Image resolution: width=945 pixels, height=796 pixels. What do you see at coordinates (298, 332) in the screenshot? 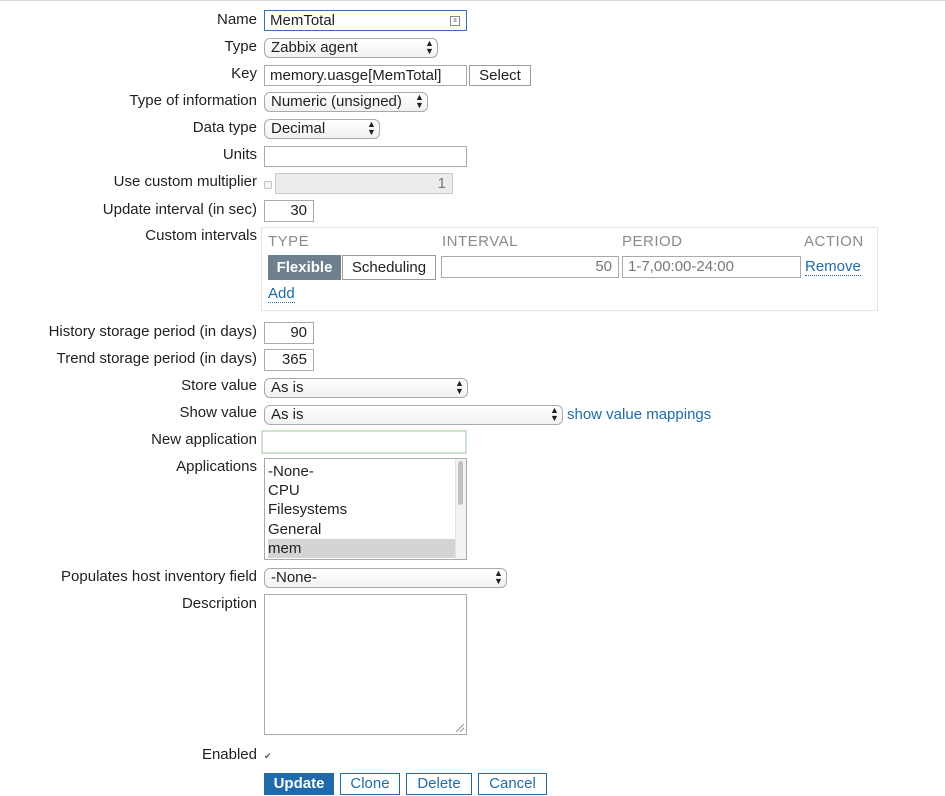
I see `history-storage-value: 90` at bounding box center [298, 332].